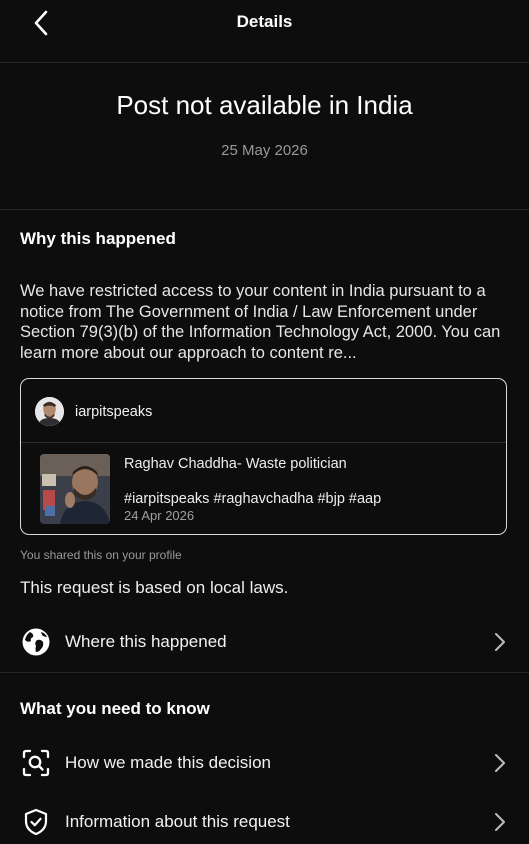 The width and height of the screenshot is (529, 844). Describe the element at coordinates (168, 762) in the screenshot. I see `how-we-made-decision-label: How we made this decision` at that location.